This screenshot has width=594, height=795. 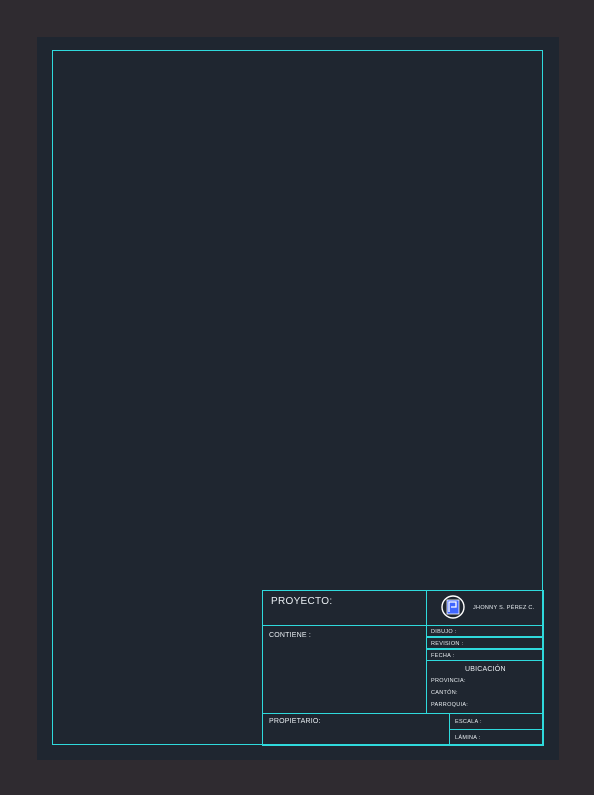 What do you see at coordinates (504, 608) in the screenshot?
I see `author-name: JHONNY S. PÉREZ C.` at bounding box center [504, 608].